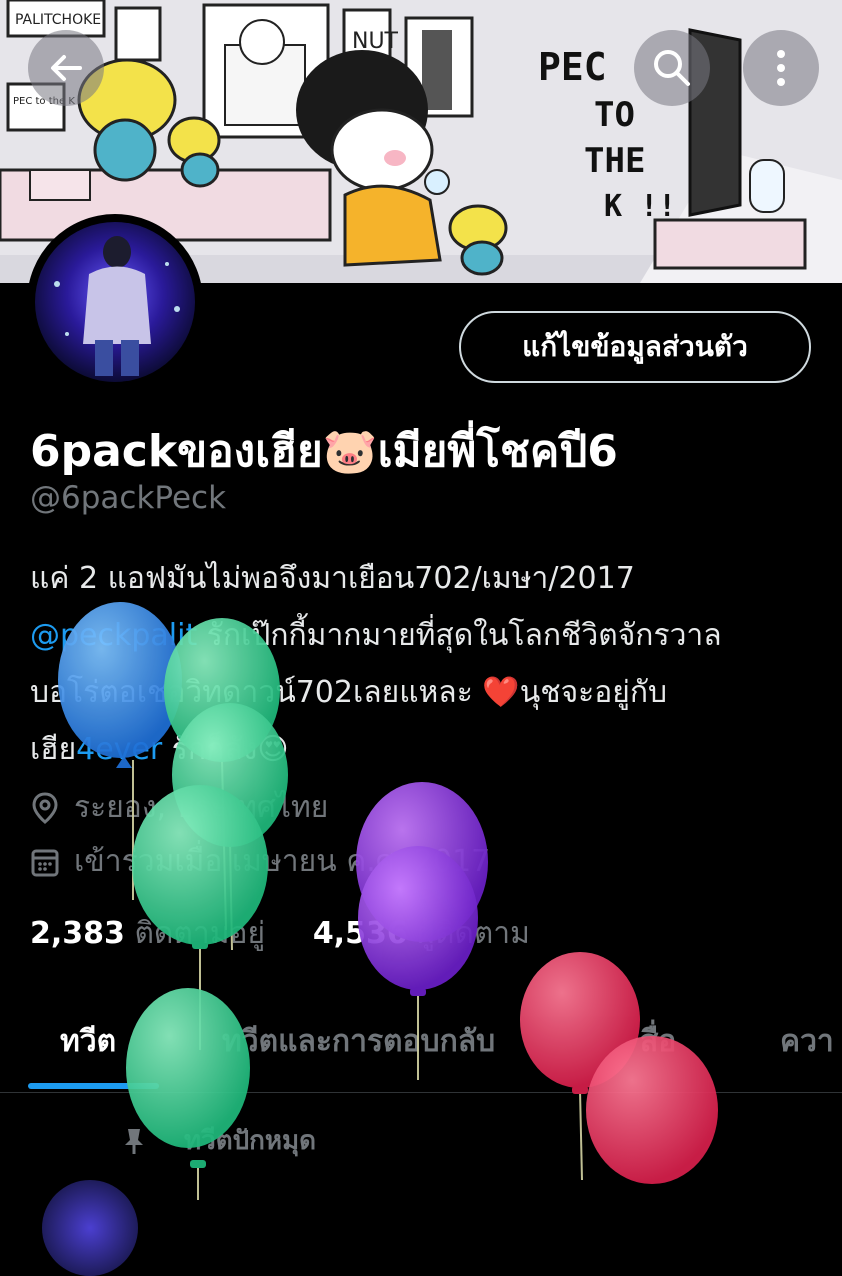 Image resolution: width=842 pixels, height=1276 pixels. Describe the element at coordinates (134, 1141) in the screenshot. I see `pin-icon` at that location.